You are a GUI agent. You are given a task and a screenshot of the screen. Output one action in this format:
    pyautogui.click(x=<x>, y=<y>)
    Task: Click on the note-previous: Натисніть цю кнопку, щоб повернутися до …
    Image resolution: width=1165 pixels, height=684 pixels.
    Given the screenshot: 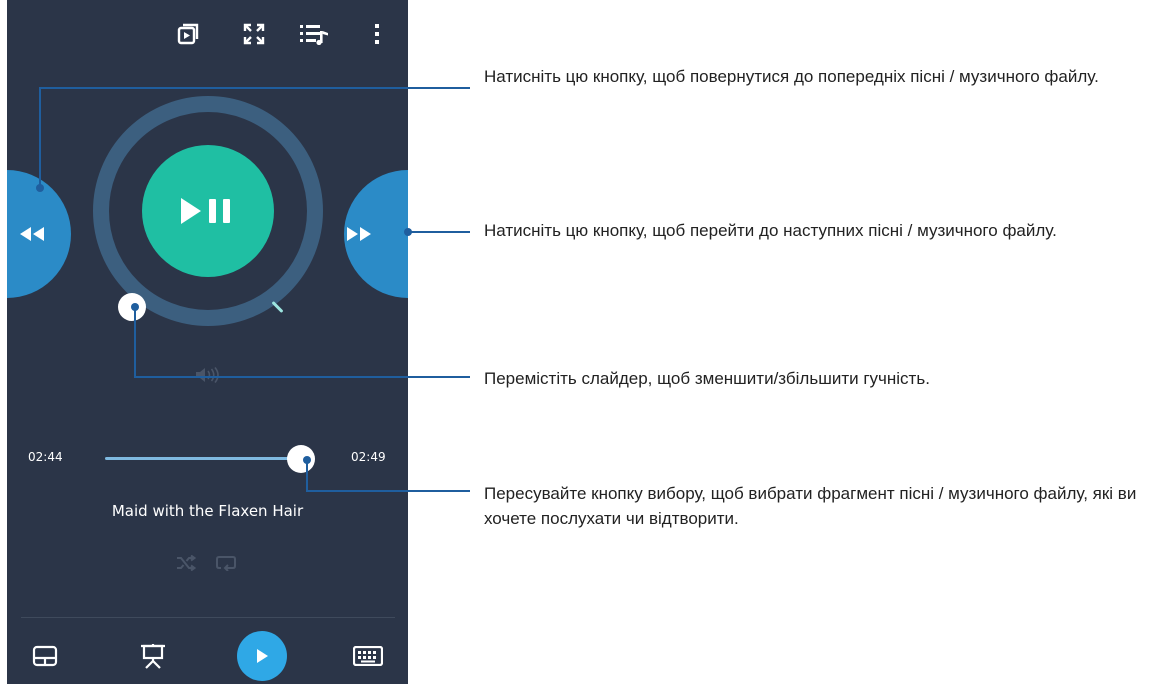 What is the action you would take?
    pyautogui.click(x=791, y=76)
    